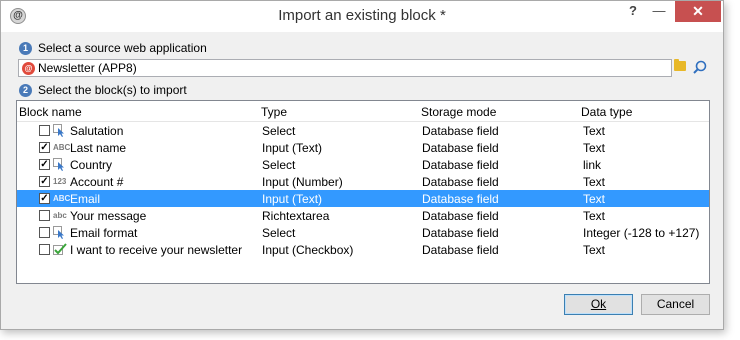  I want to click on folder-icon, so click(680, 65).